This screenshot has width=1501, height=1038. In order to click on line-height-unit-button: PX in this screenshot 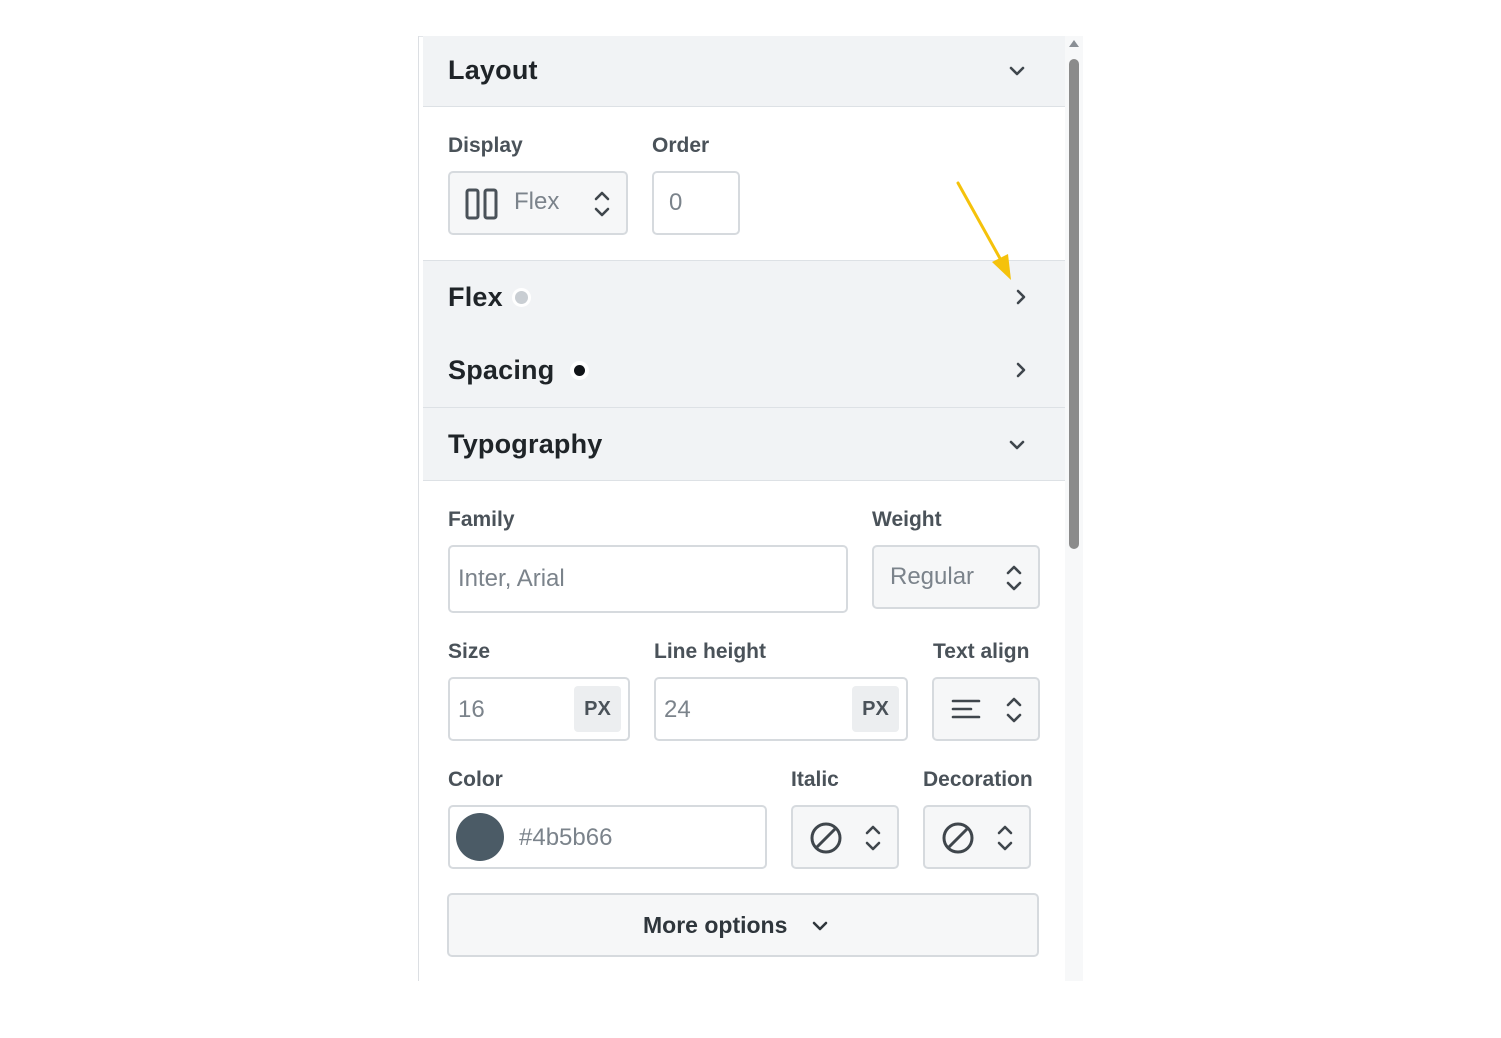, I will do `click(875, 709)`.